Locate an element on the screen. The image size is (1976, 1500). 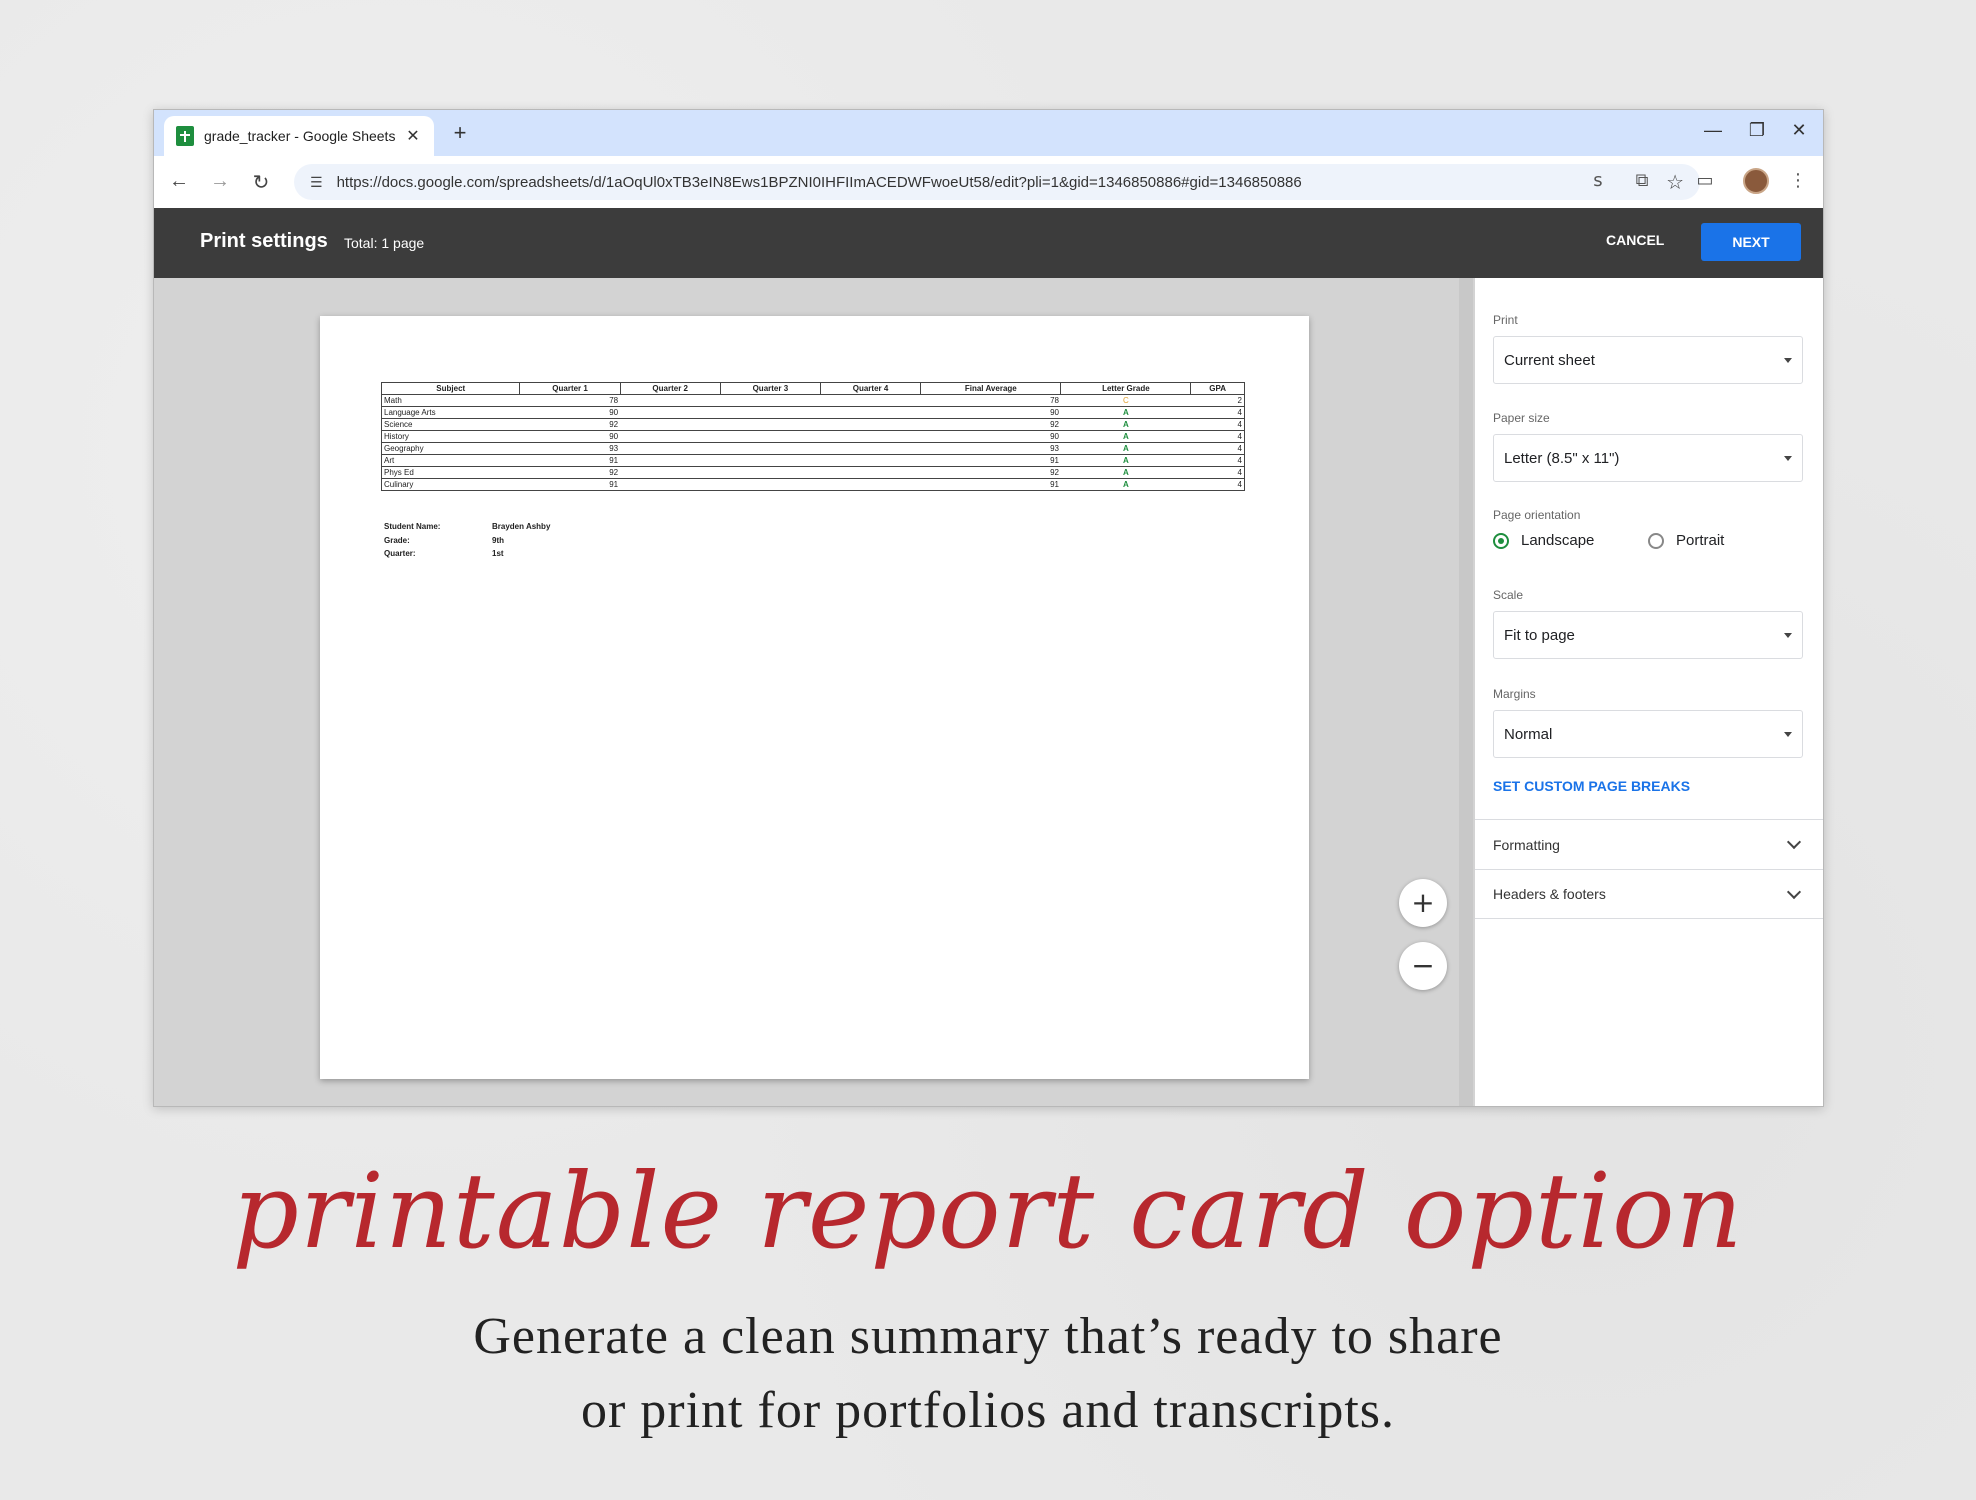
column-header: Subject is located at coordinates (450, 388).